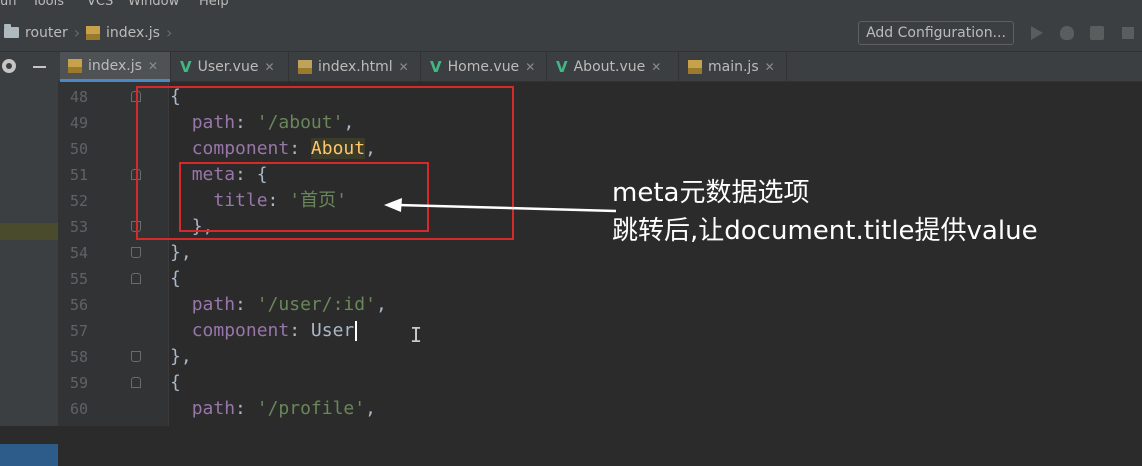 Image resolution: width=1142 pixels, height=466 pixels. What do you see at coordinates (571, 305) in the screenshot?
I see `code-line: 56 path: '/user/:id',` at bounding box center [571, 305].